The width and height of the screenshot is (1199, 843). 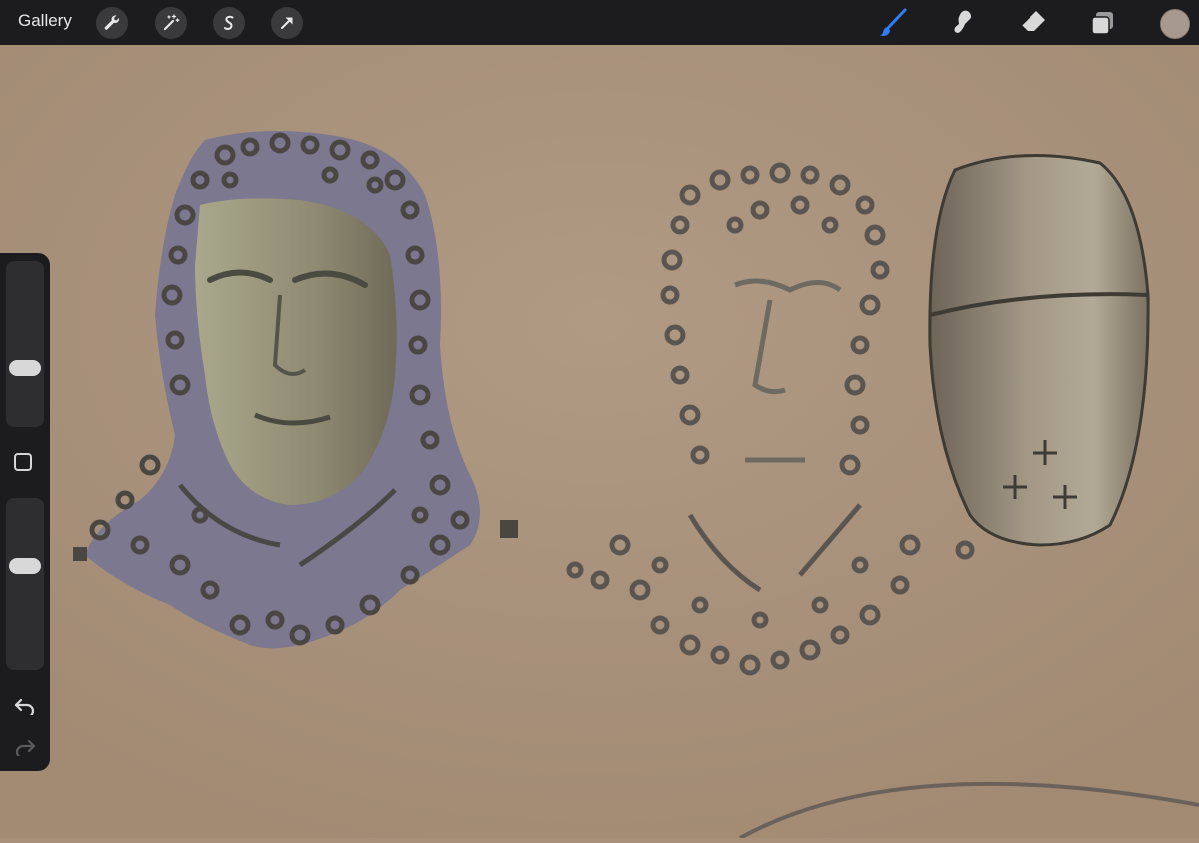 I want to click on opacity-knob, so click(x=25, y=566).